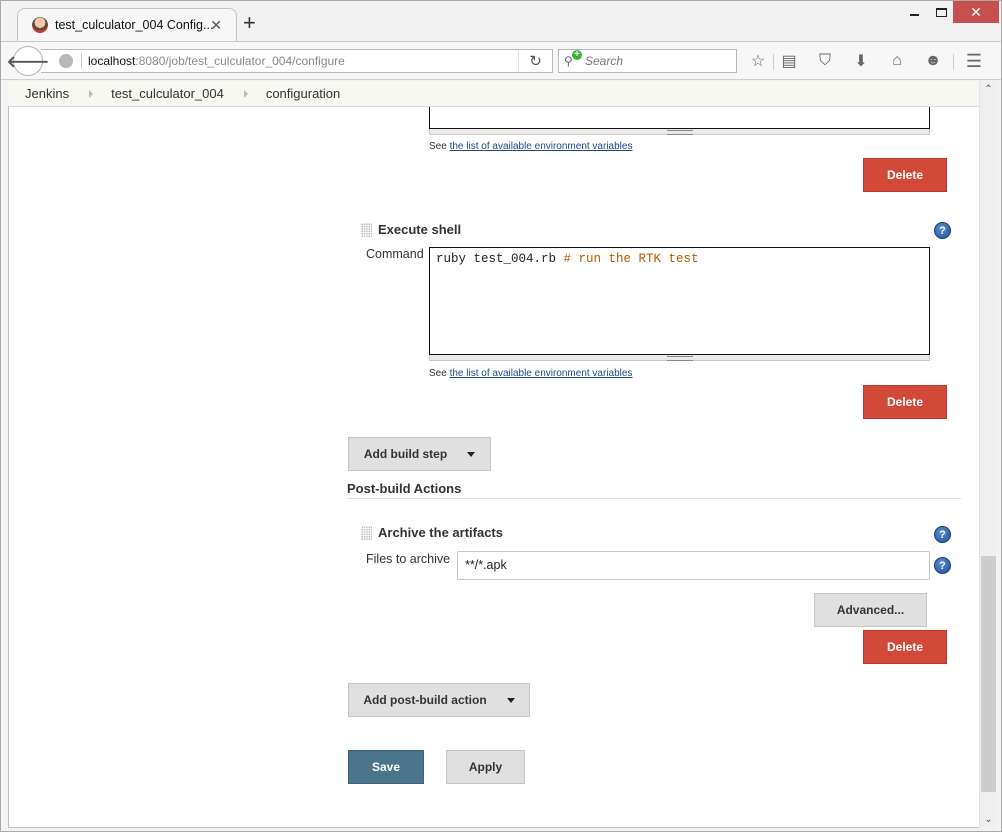  Describe the element at coordinates (216, 25) in the screenshot. I see `tab-close-icon: ✕` at that location.